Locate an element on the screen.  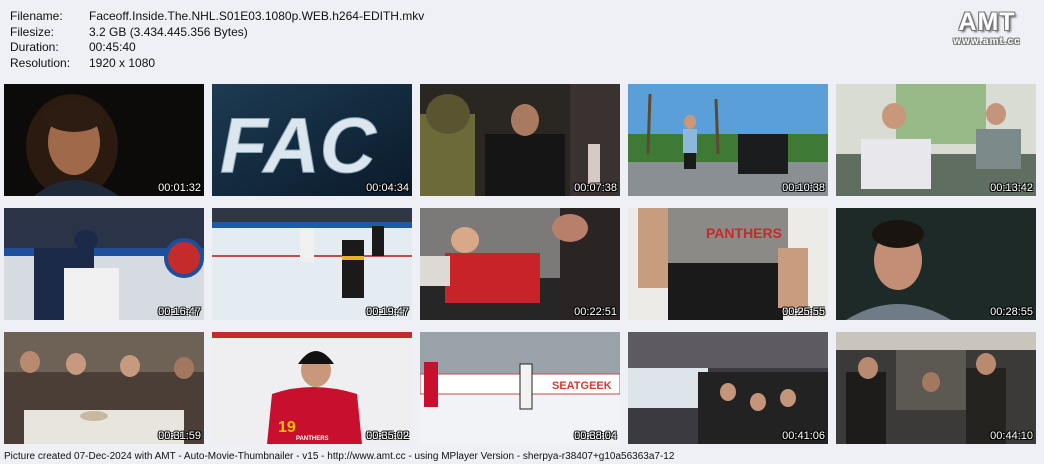
thumbnail-8: 00:22:51 is located at coordinates (520, 264).